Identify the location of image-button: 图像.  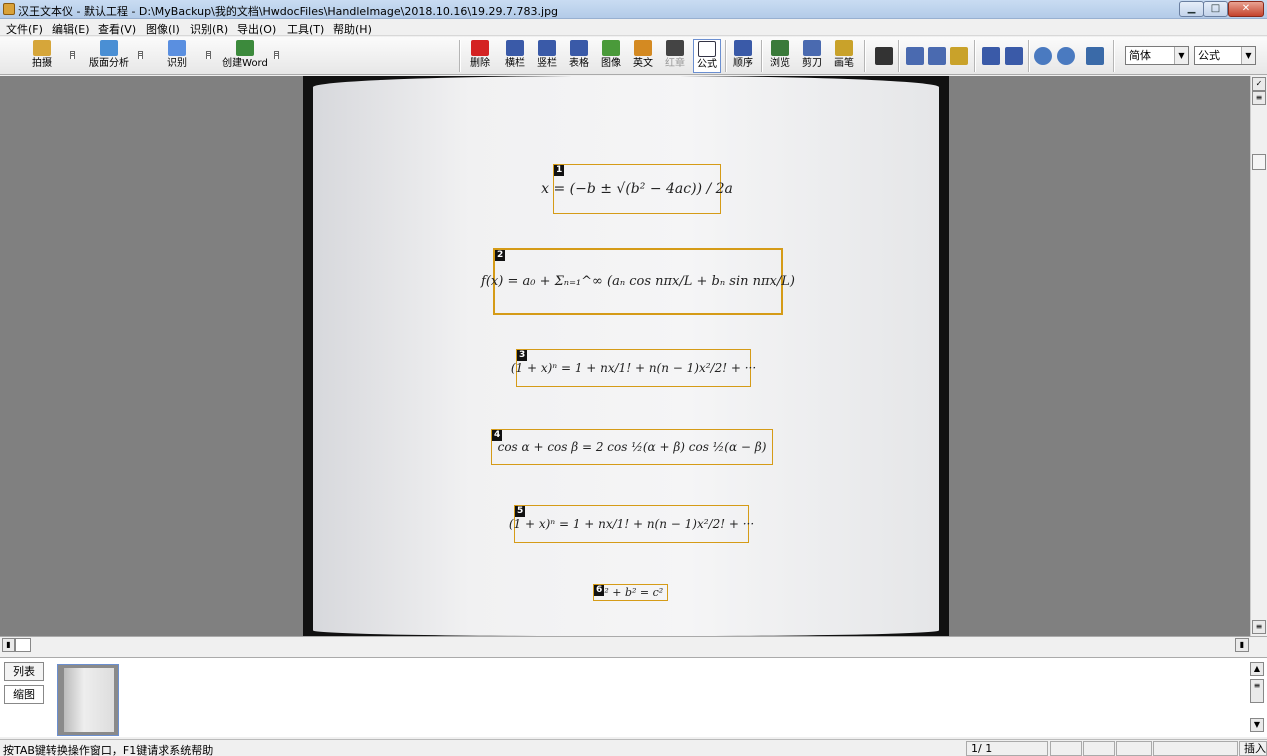
(611, 56).